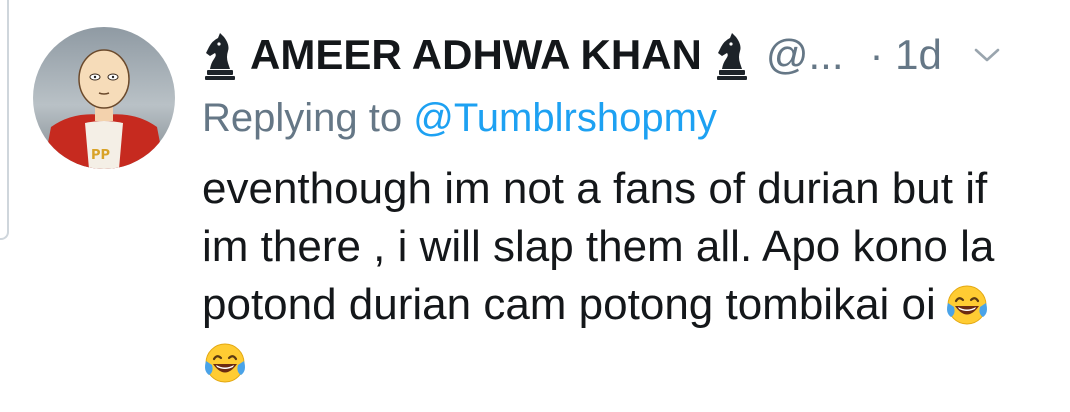 The image size is (1070, 412). I want to click on tweet-text-line-emoji-only, so click(627, 363).